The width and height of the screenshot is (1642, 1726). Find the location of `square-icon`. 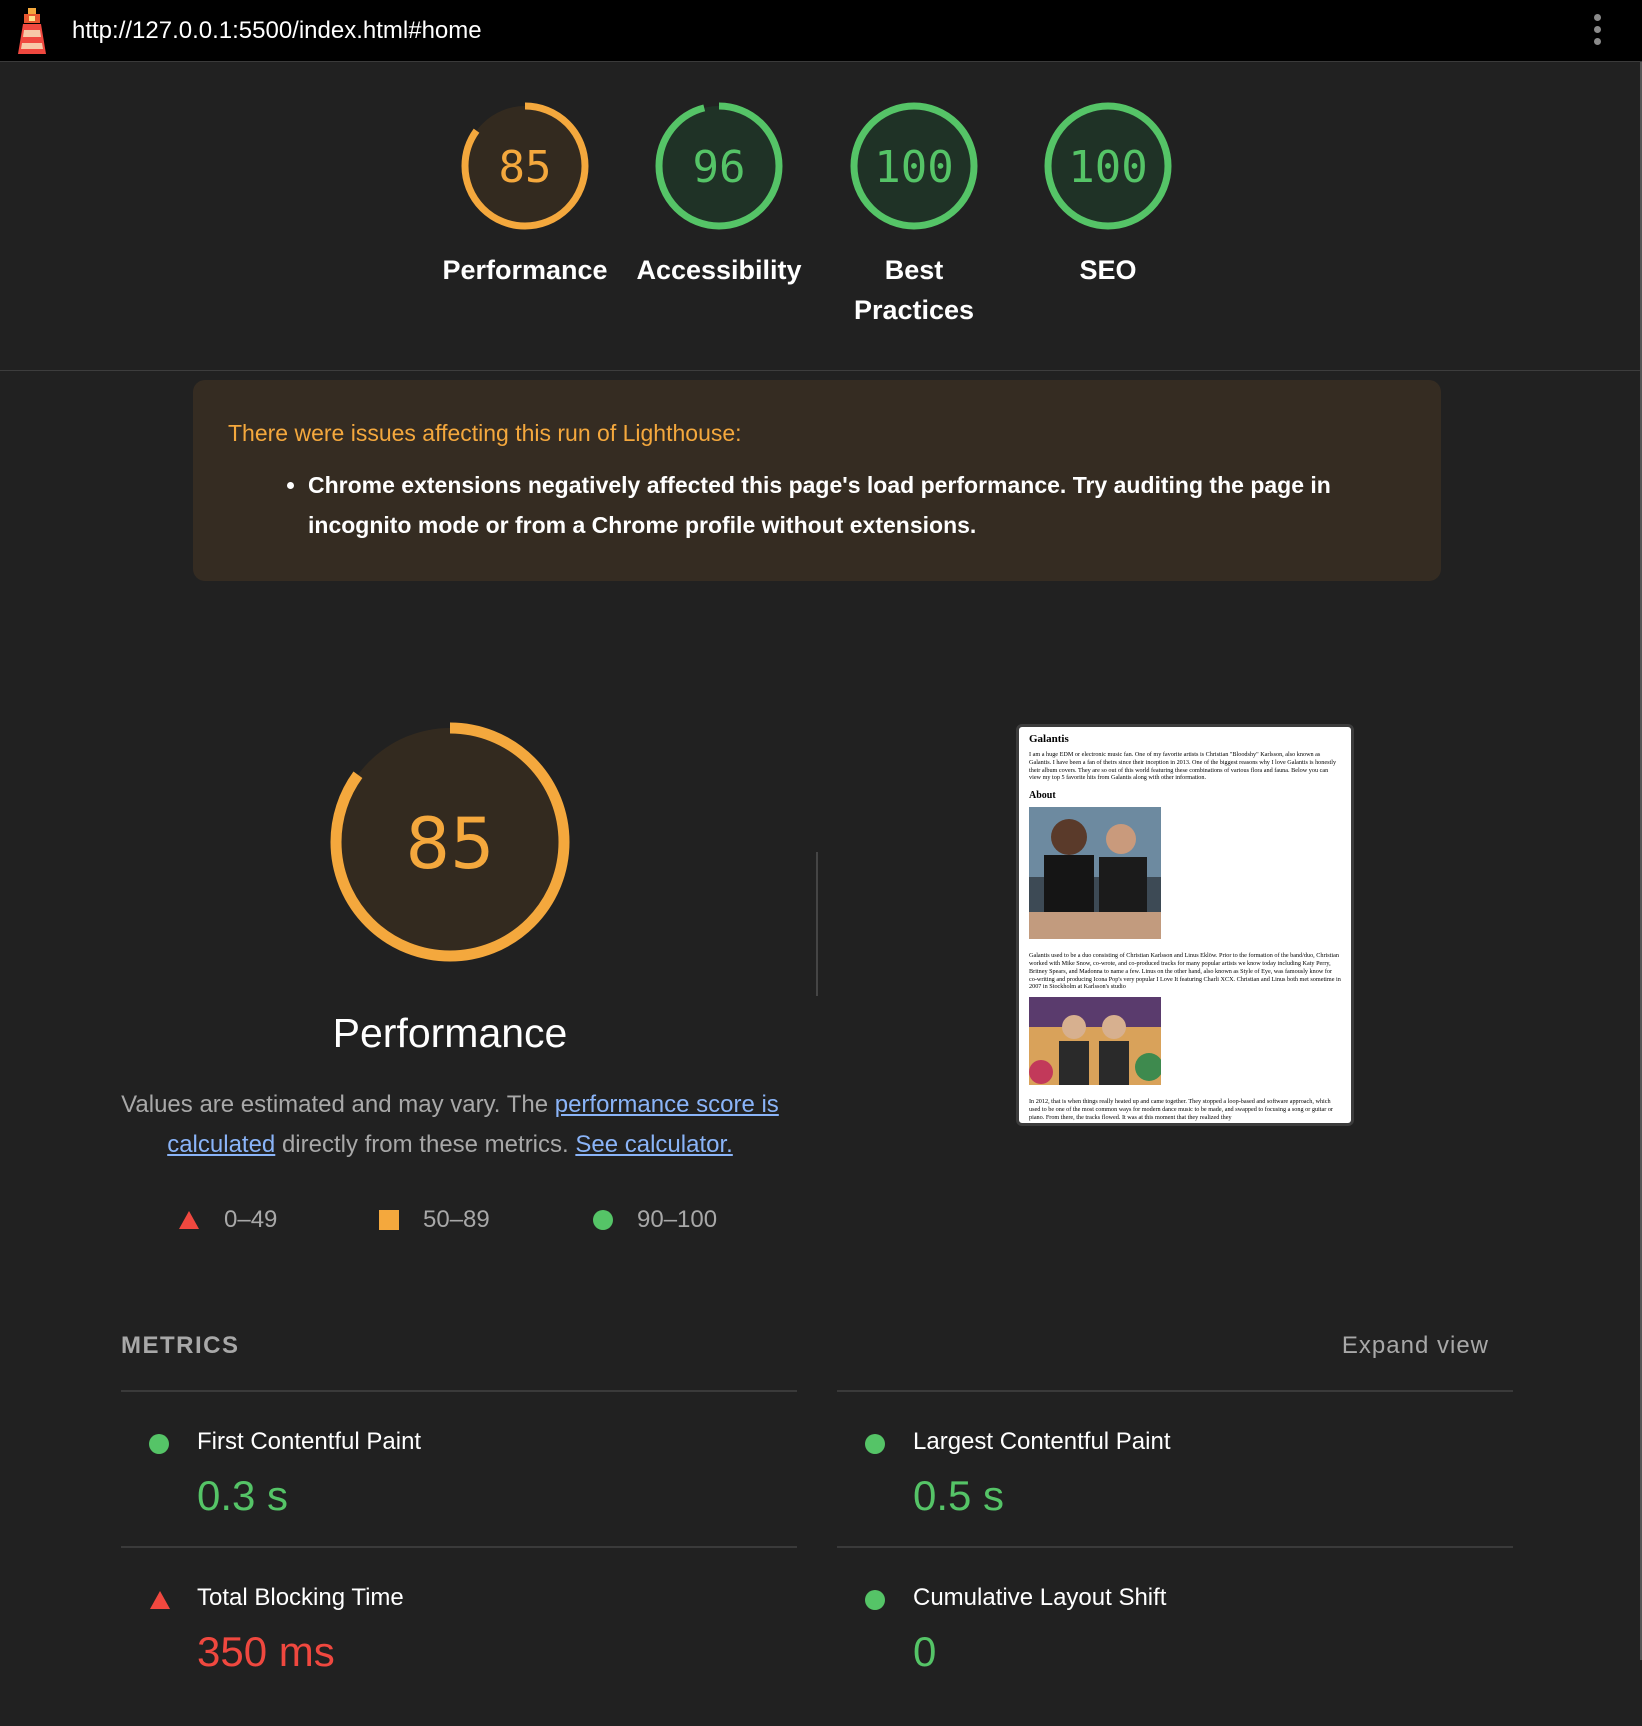

square-icon is located at coordinates (389, 1220).